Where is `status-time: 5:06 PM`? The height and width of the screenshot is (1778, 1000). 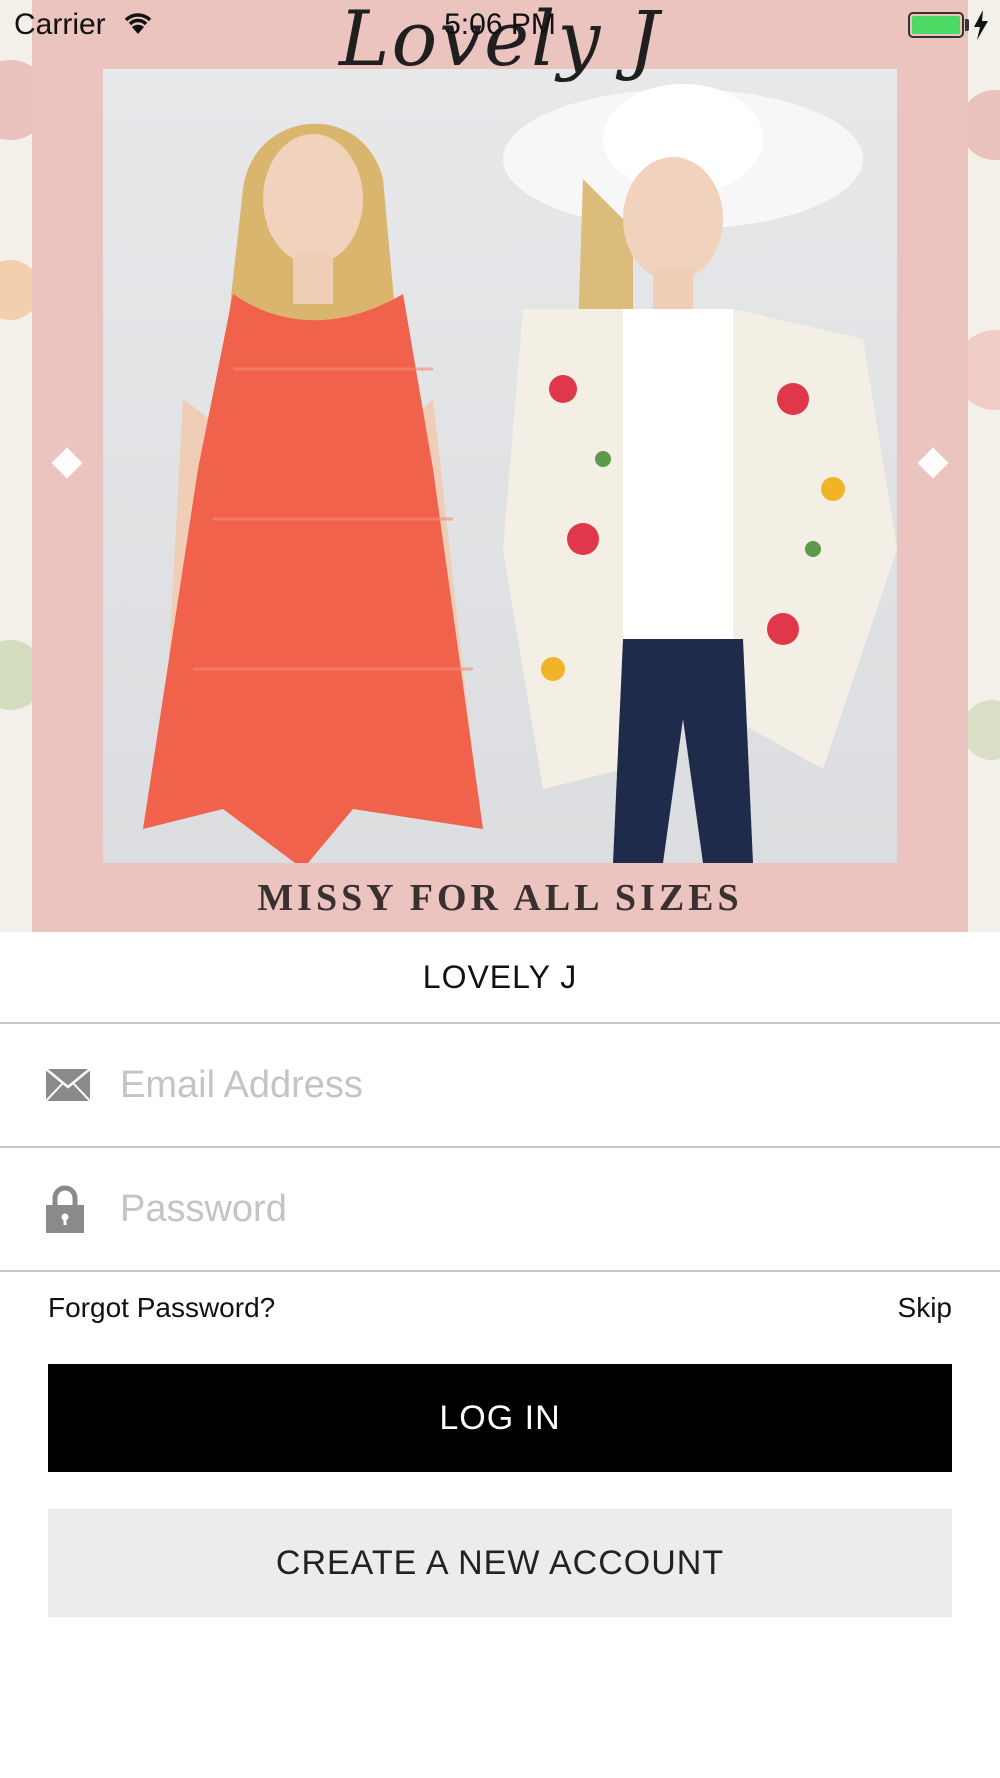
status-time: 5:06 PM is located at coordinates (500, 24).